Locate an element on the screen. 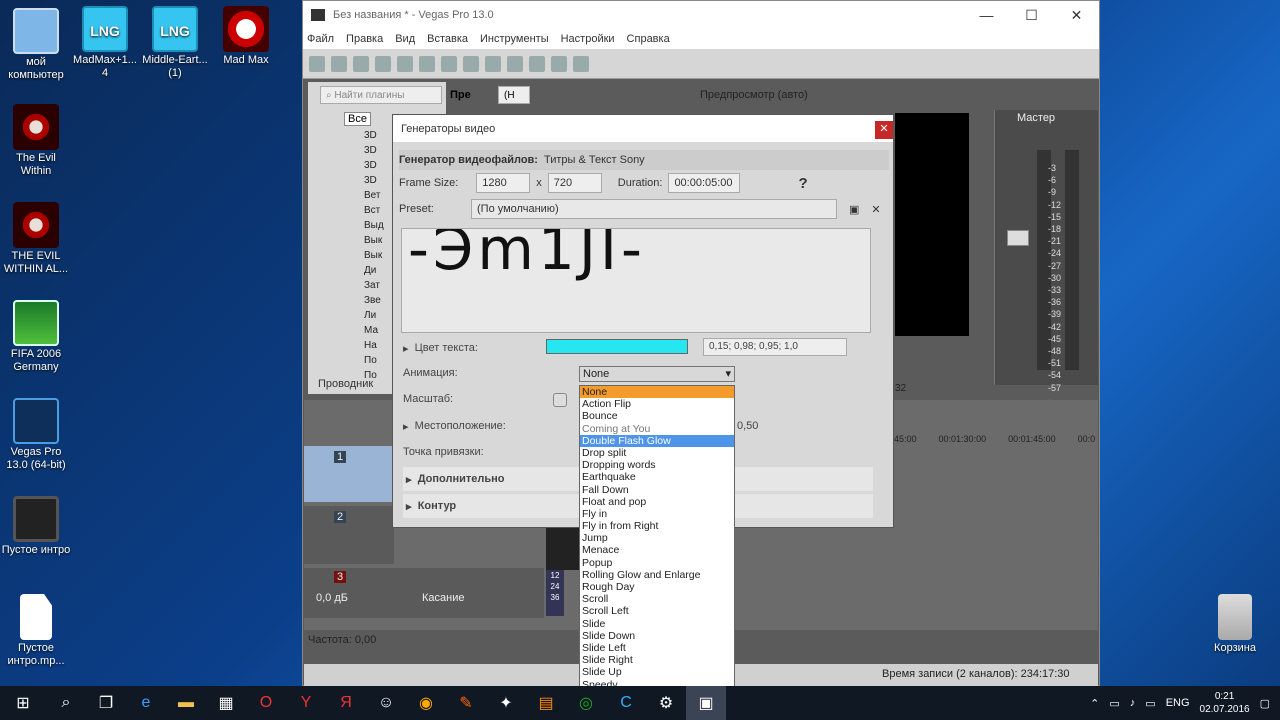 The height and width of the screenshot is (720, 1280). animation-option: Menace is located at coordinates (657, 550).